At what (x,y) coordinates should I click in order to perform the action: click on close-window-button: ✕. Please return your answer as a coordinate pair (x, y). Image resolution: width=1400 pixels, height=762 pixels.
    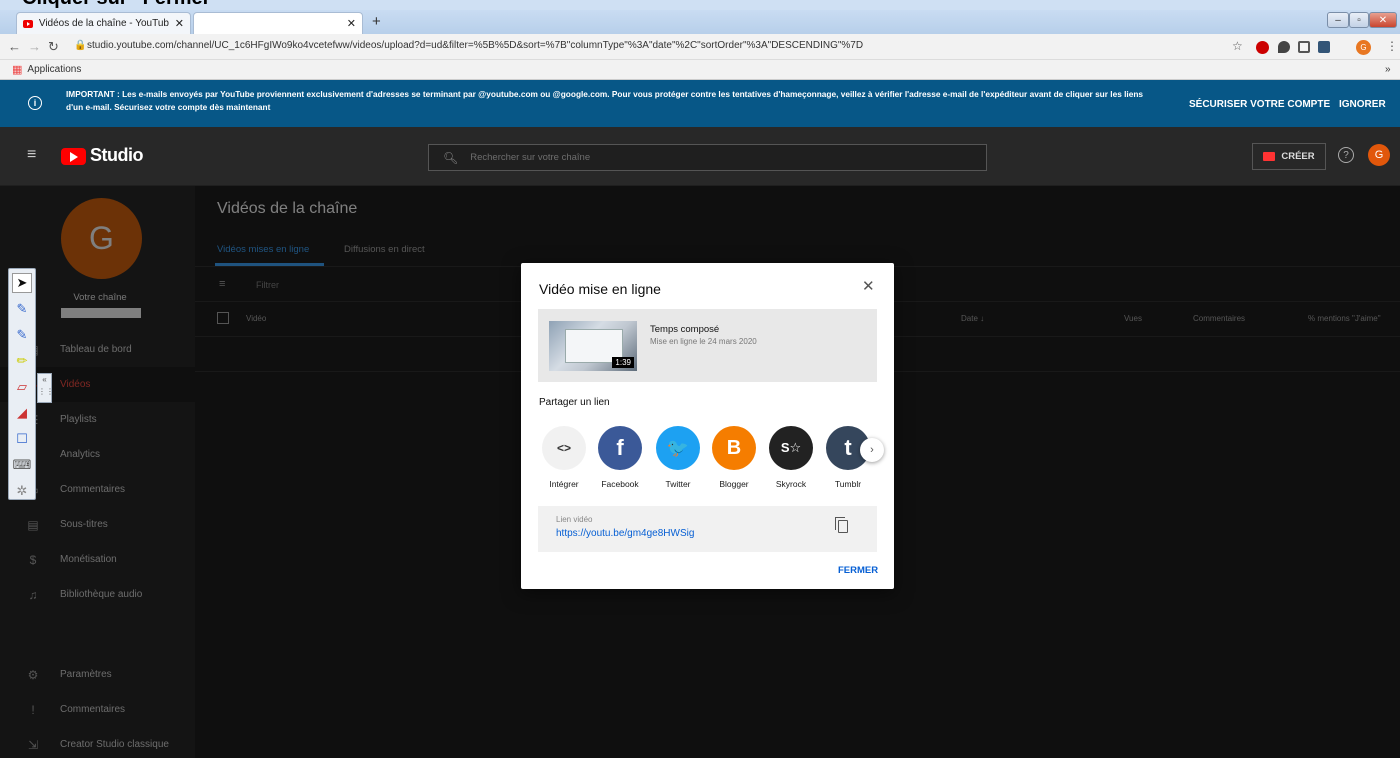
    Looking at the image, I should click on (1383, 20).